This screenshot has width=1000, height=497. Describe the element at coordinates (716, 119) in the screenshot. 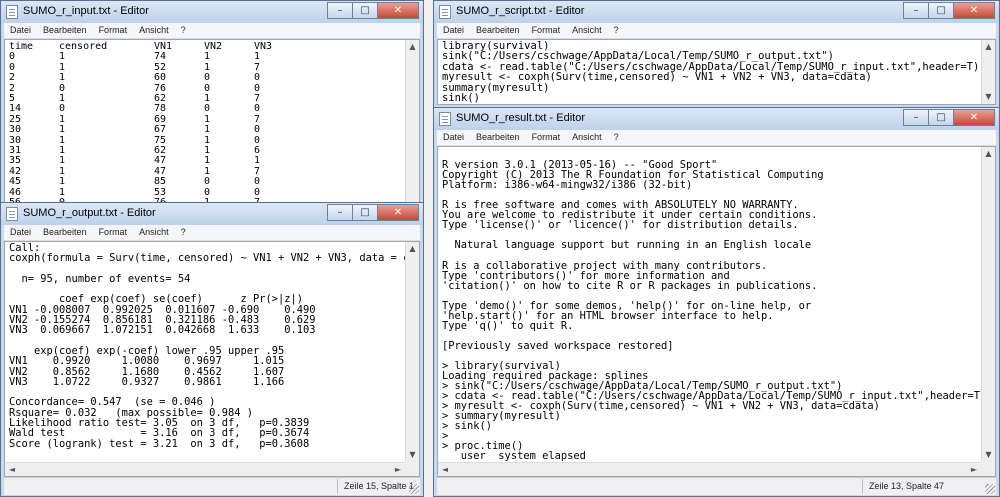

I see `result-window-titlebar: SUMO_r_result.txt - Editor – □ ✕` at that location.